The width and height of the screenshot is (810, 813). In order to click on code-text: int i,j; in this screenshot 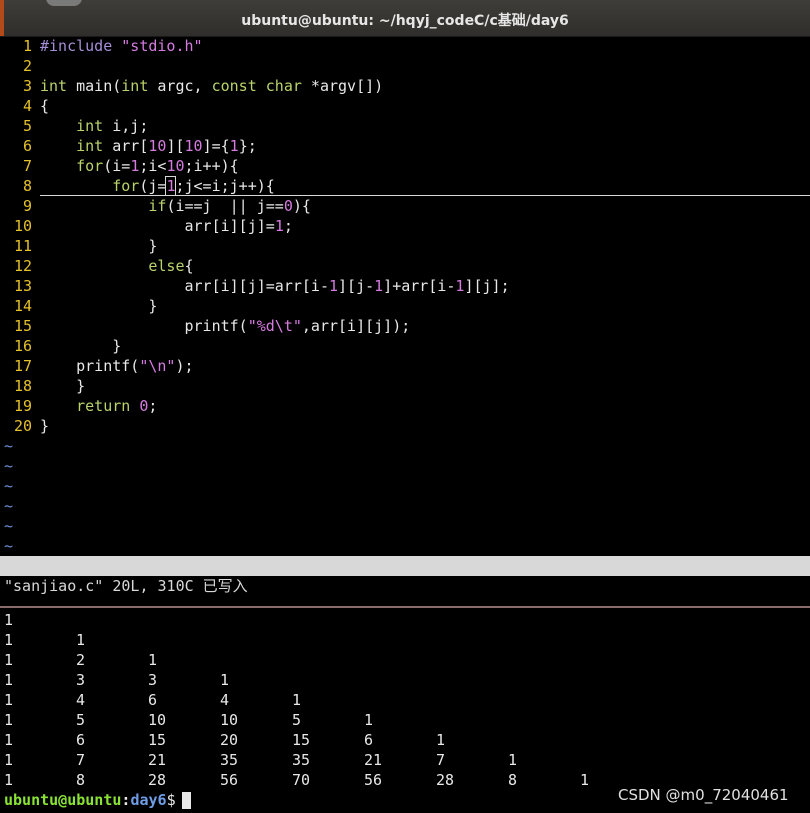, I will do `click(94, 126)`.